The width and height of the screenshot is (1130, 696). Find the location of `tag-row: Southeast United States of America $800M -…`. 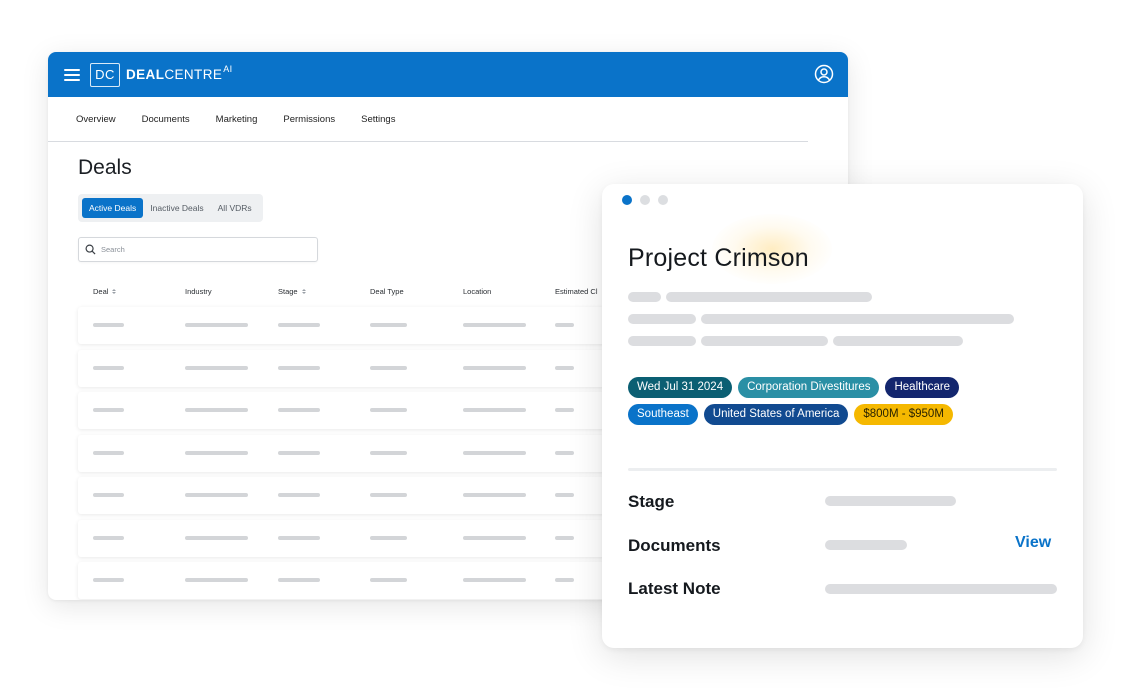

tag-row: Southeast United States of America $800M -… is located at coordinates (848, 414).